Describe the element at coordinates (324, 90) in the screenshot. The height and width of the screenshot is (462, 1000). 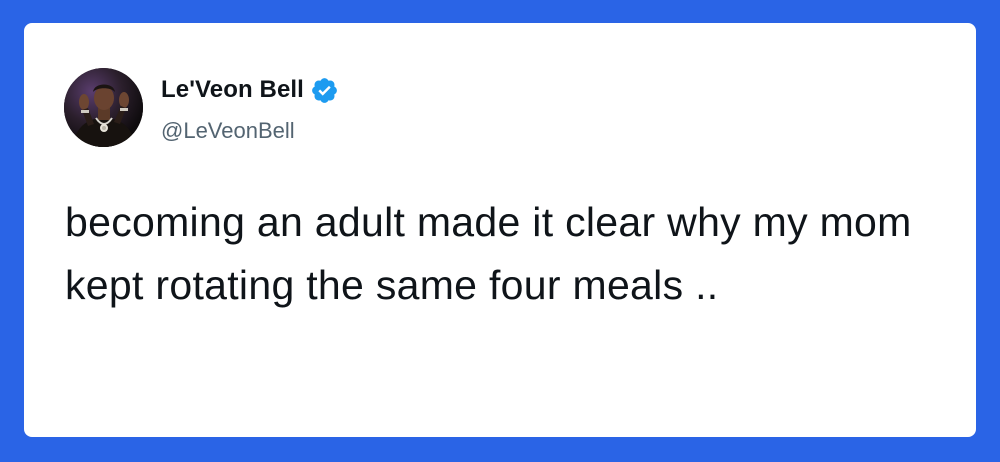
I see `verified-badge-icon` at that location.